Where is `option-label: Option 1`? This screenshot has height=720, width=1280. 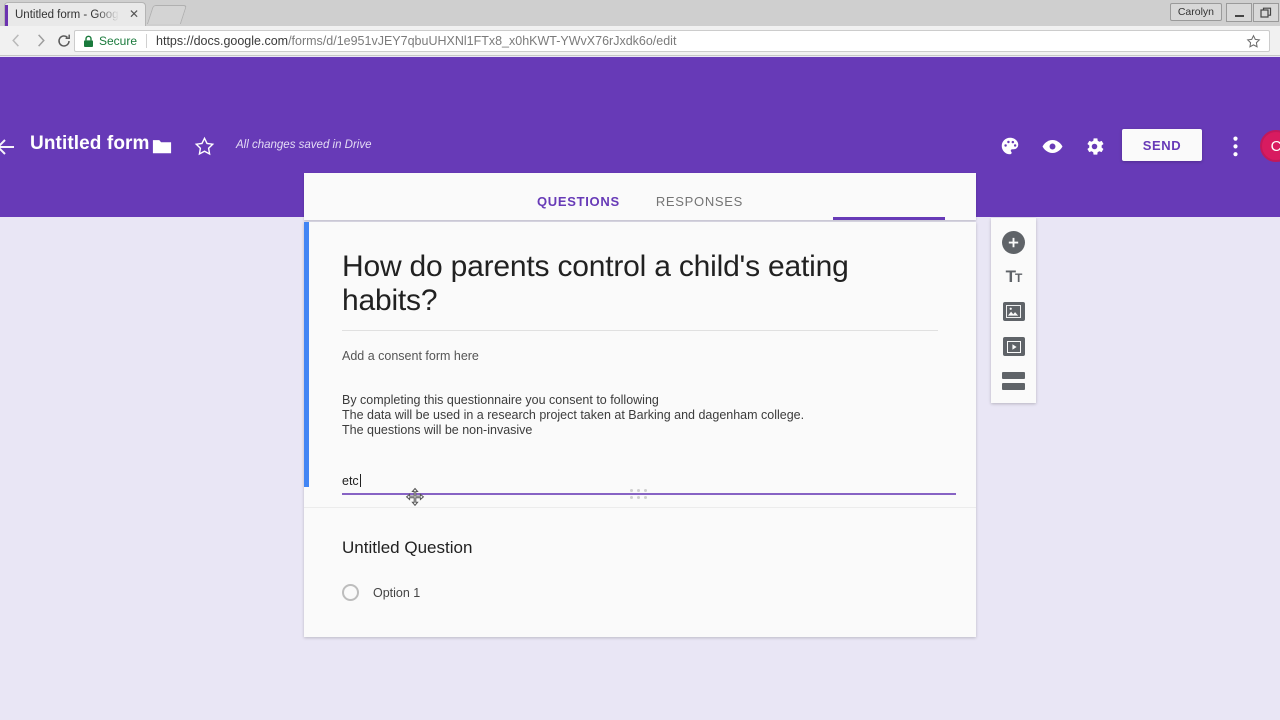
option-label: Option 1 is located at coordinates (396, 593).